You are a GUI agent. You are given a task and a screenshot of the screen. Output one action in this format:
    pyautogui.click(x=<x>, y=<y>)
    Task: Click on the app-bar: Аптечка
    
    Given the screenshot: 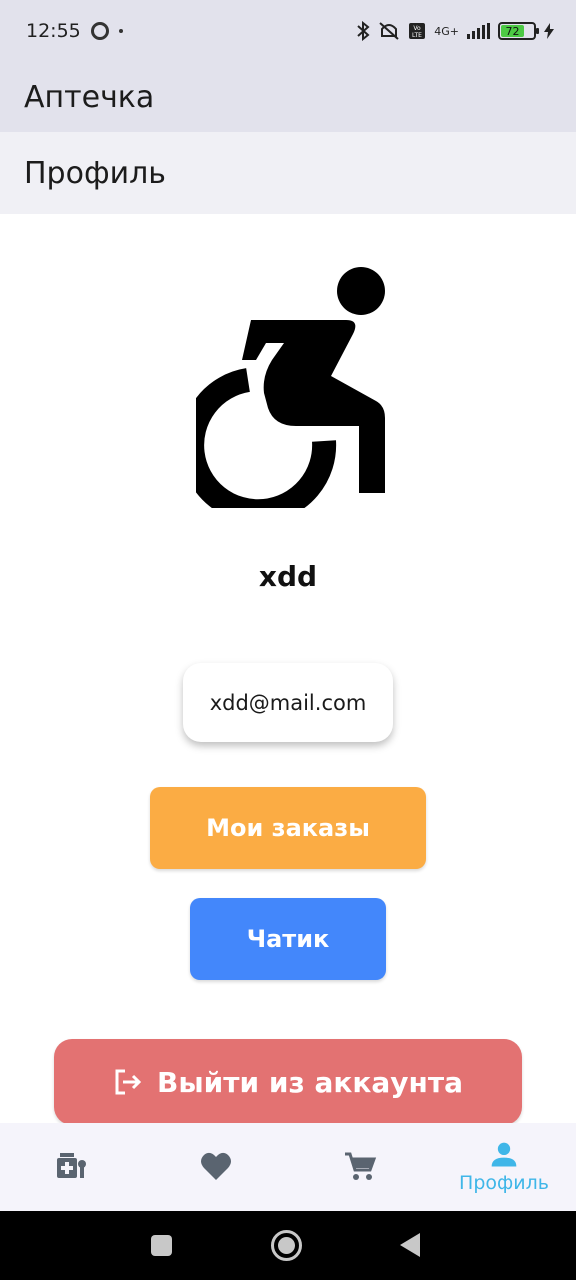 What is the action you would take?
    pyautogui.click(x=288, y=97)
    